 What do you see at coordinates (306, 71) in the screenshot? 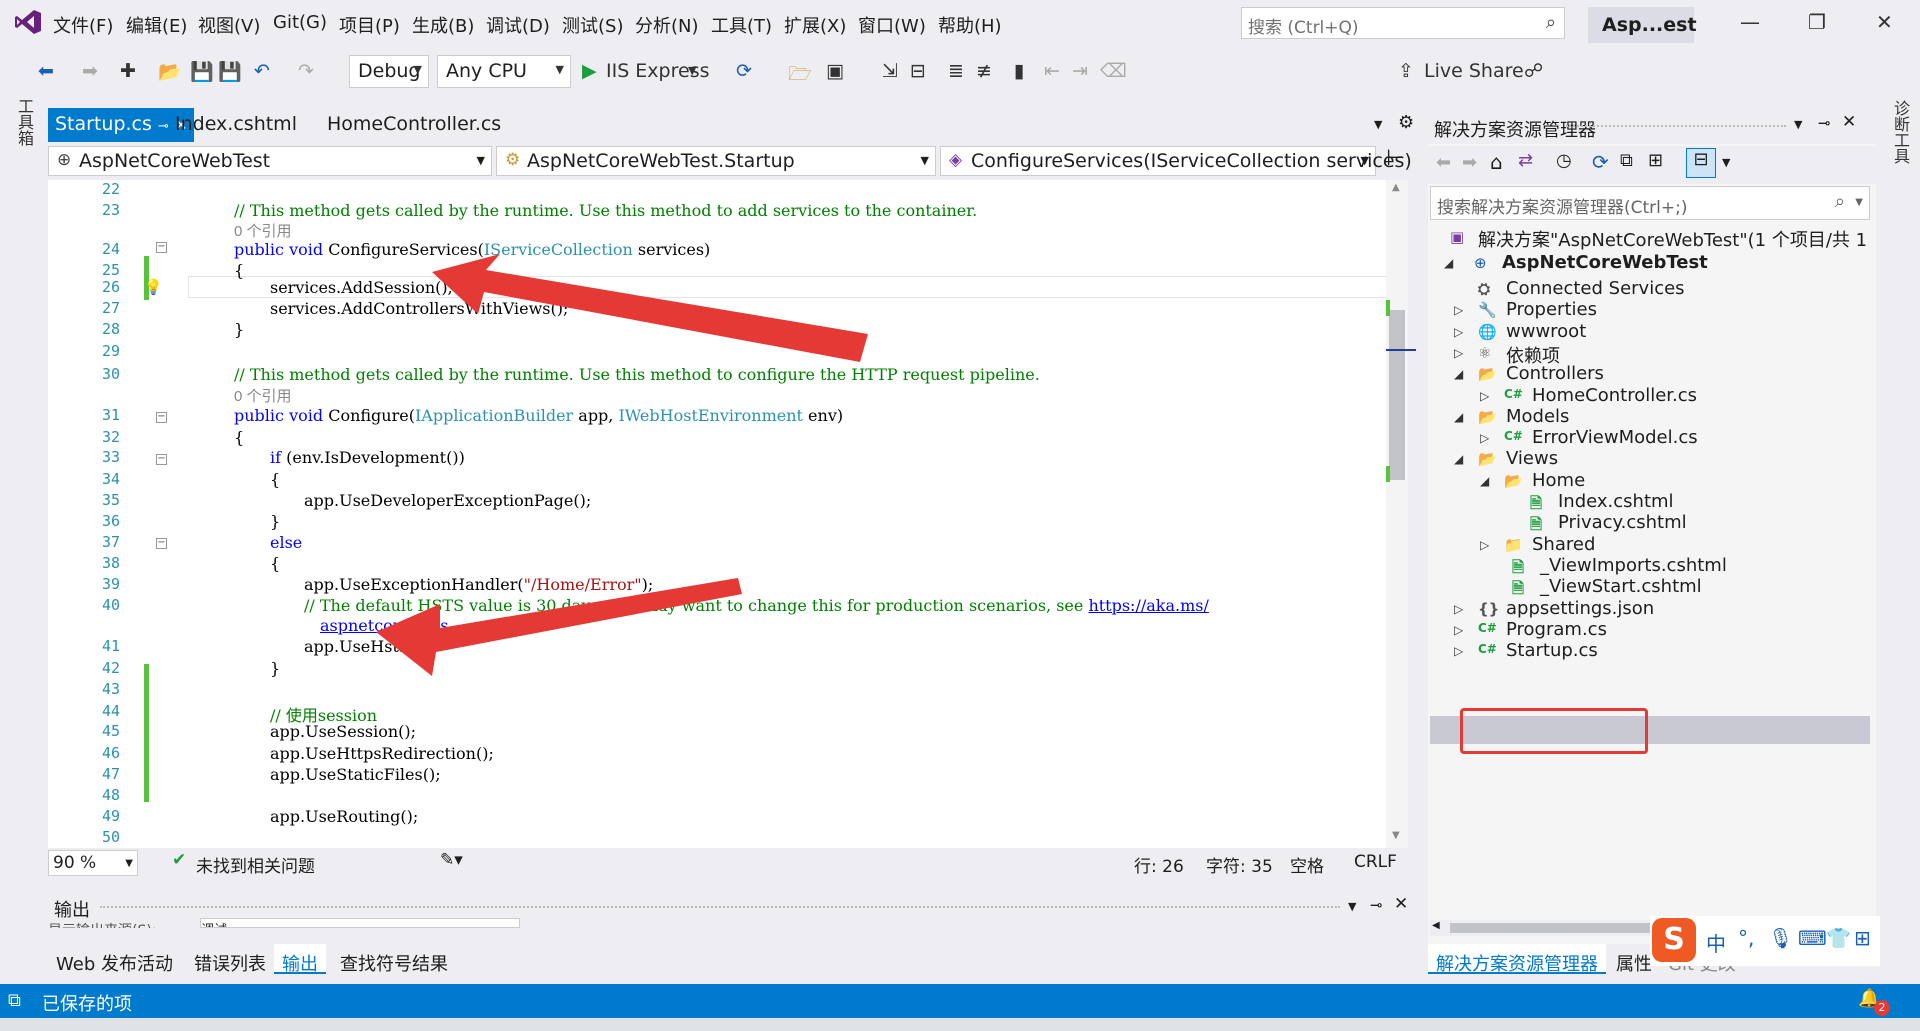
I see `redo-icon: ↷` at bounding box center [306, 71].